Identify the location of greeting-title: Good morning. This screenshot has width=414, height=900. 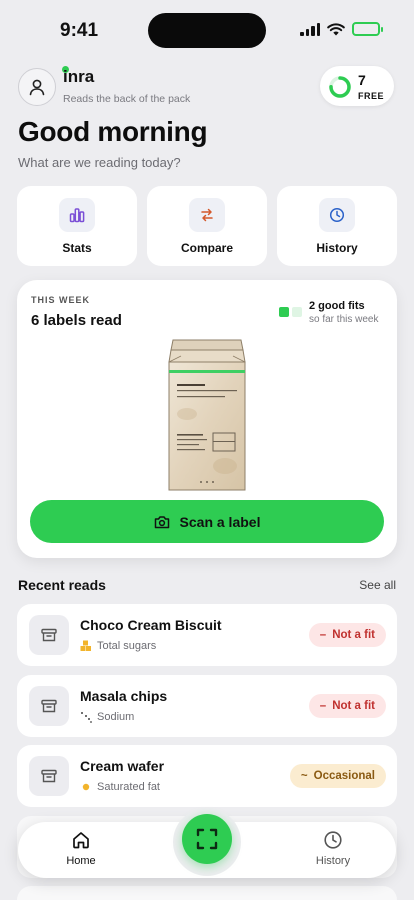
(113, 131).